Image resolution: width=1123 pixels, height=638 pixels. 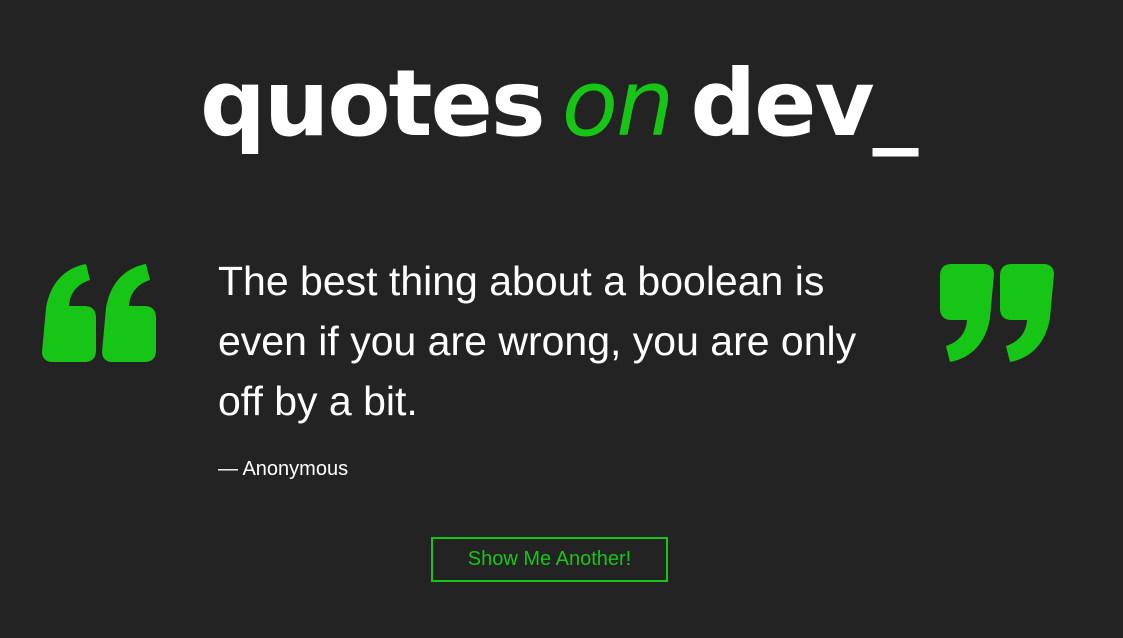 What do you see at coordinates (559, 104) in the screenshot?
I see `site-logo: quotes on dev_` at bounding box center [559, 104].